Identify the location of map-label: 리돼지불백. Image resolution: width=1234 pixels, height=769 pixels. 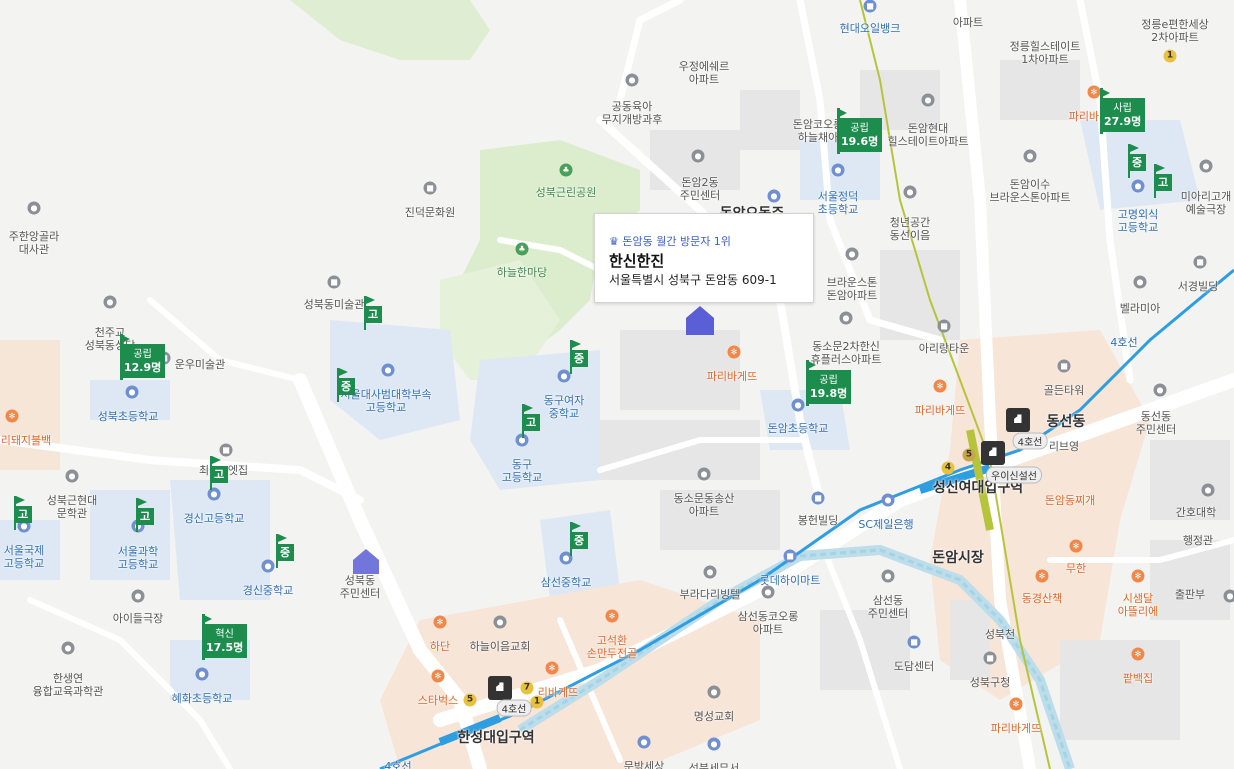
(26, 440).